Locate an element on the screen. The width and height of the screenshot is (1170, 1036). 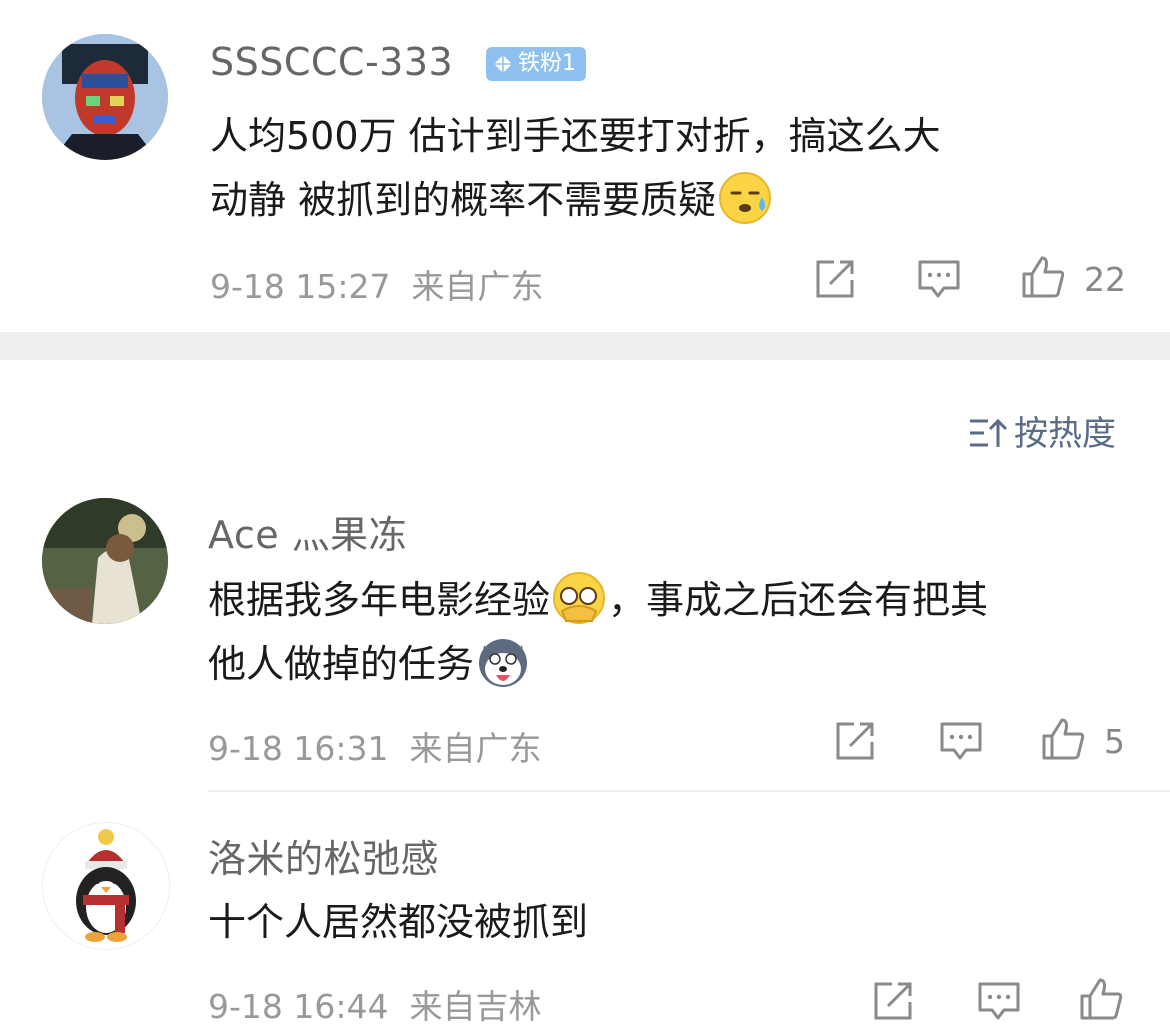
fan-badge: 铁粉1 is located at coordinates (536, 64).